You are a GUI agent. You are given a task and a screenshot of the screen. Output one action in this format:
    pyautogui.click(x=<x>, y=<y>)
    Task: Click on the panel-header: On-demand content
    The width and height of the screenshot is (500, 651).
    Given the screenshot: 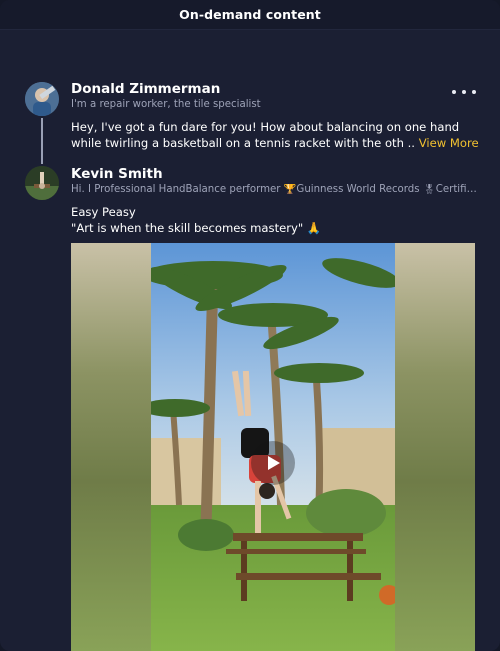 What is the action you would take?
    pyautogui.click(x=250, y=15)
    